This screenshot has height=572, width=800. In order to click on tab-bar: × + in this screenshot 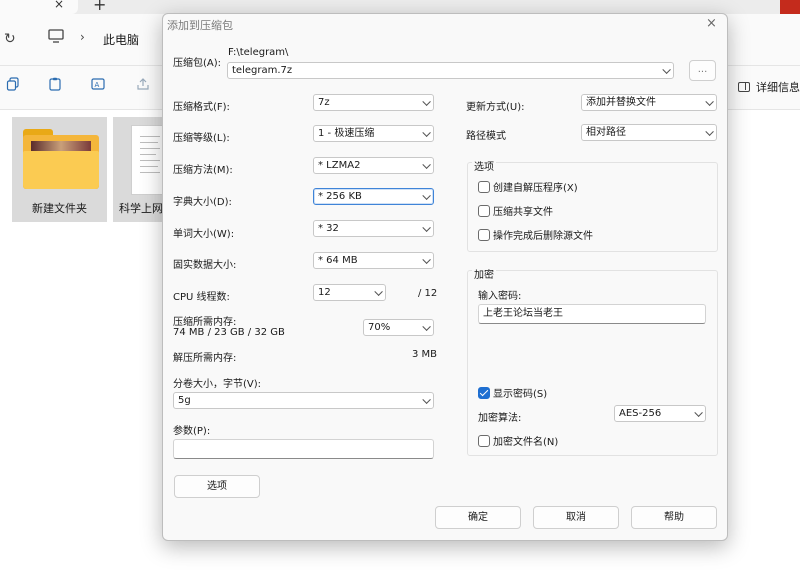, I will do `click(400, 7)`.